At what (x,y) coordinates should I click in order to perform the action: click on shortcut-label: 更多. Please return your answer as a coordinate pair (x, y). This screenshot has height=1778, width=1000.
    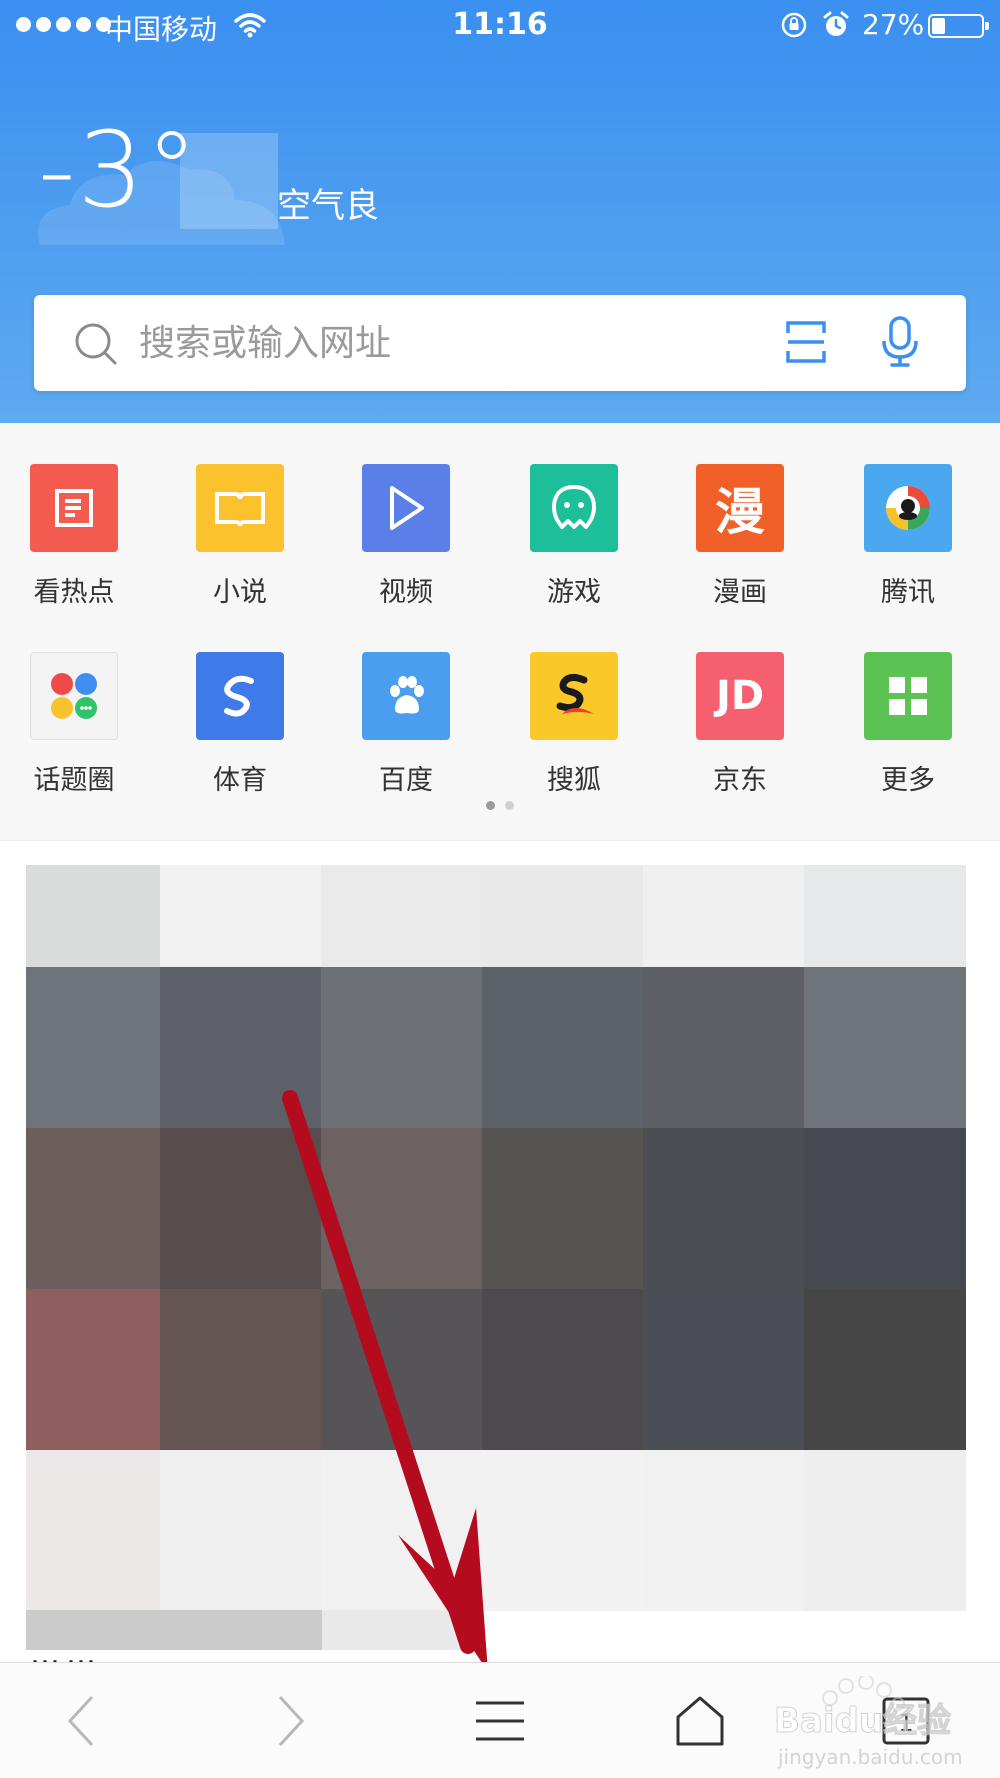
    Looking at the image, I should click on (908, 780).